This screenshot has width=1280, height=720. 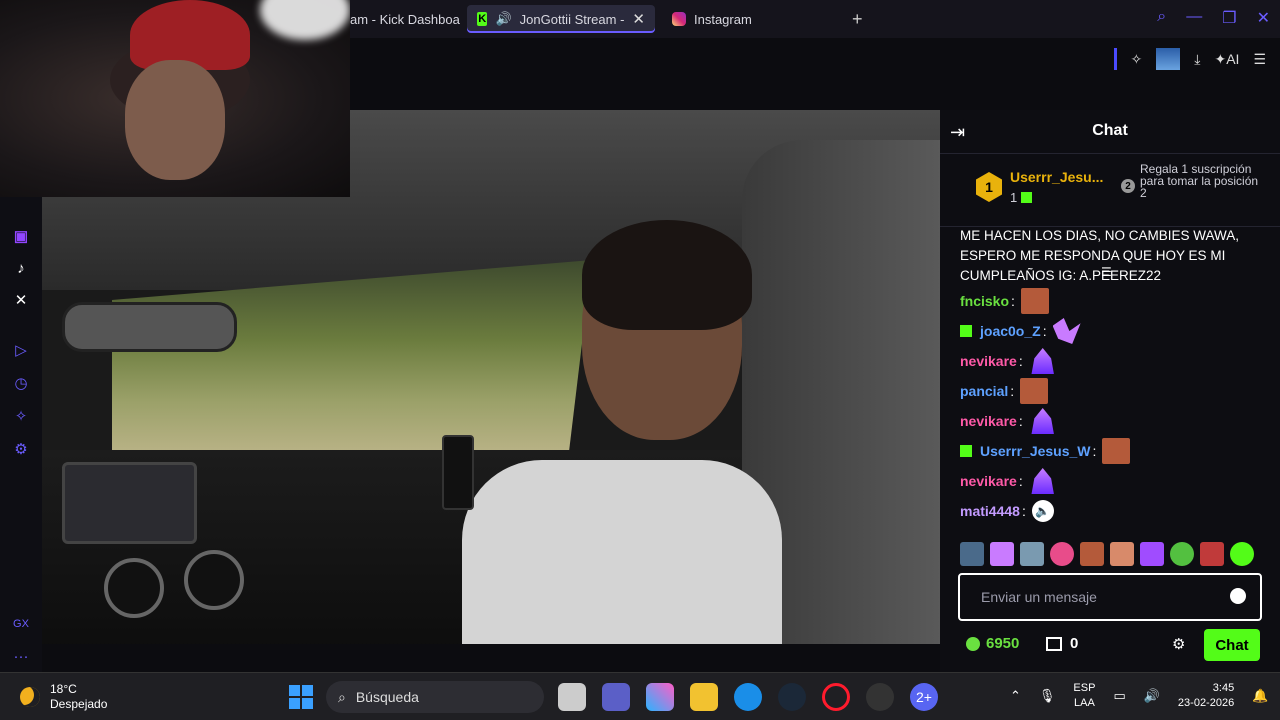 I want to click on download-icon: ⤓, so click(x=1197, y=59).